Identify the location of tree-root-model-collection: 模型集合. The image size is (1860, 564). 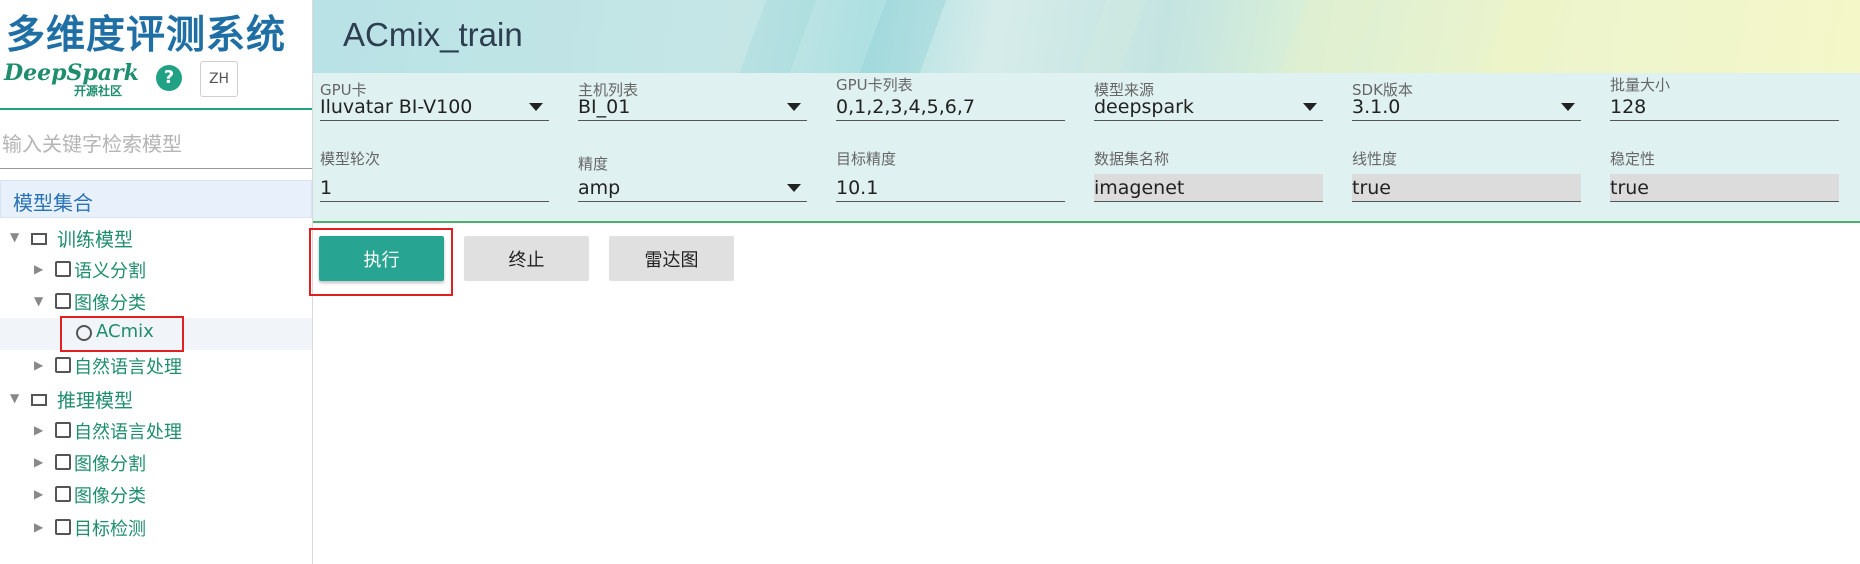
(156, 199).